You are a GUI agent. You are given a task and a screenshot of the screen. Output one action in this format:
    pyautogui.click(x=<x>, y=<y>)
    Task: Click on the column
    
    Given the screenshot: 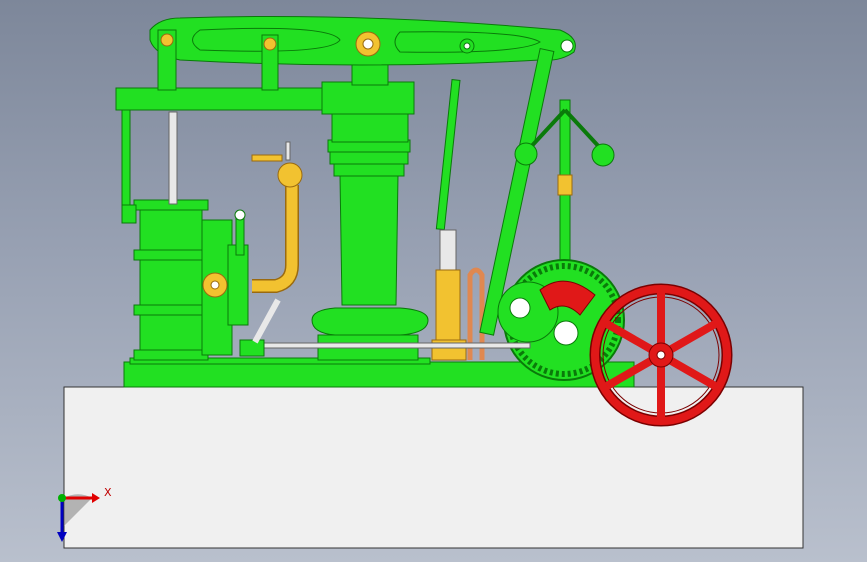 What is the action you would take?
    pyautogui.click(x=370, y=235)
    